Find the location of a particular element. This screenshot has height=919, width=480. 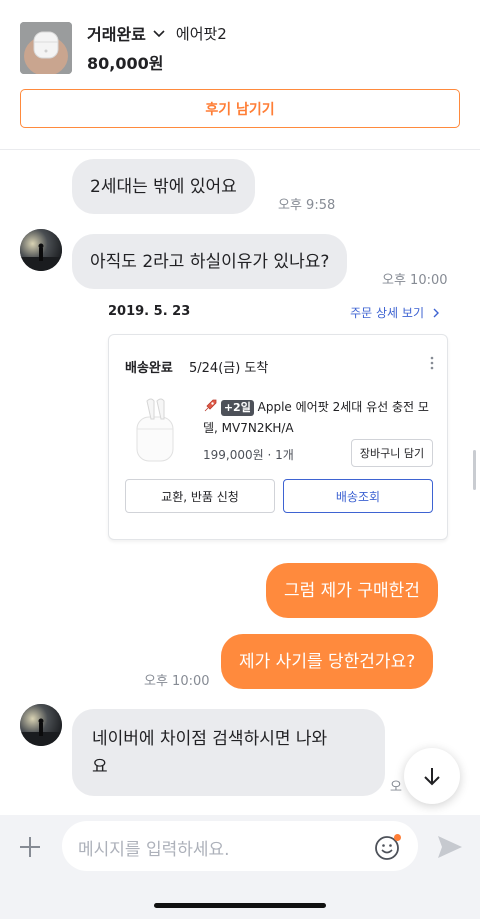

input-placeholder: 메시지를 입력하세요. is located at coordinates (154, 850).